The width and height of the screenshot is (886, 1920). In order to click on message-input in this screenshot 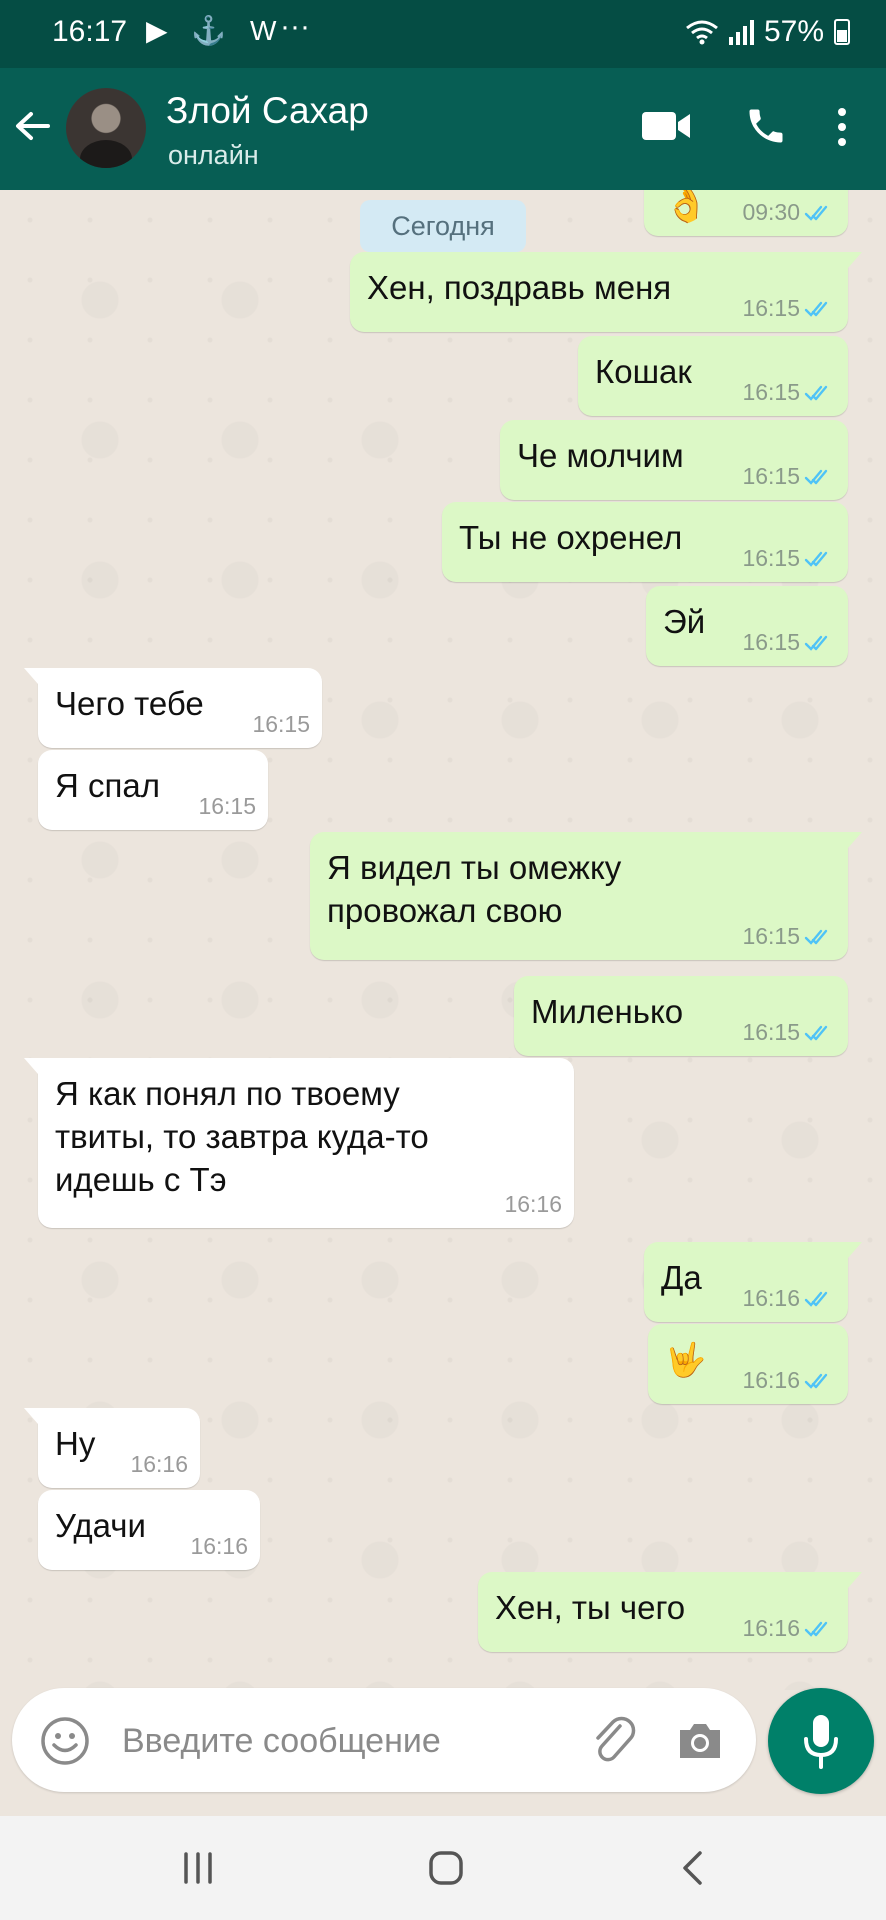, I will do `click(347, 1741)`.